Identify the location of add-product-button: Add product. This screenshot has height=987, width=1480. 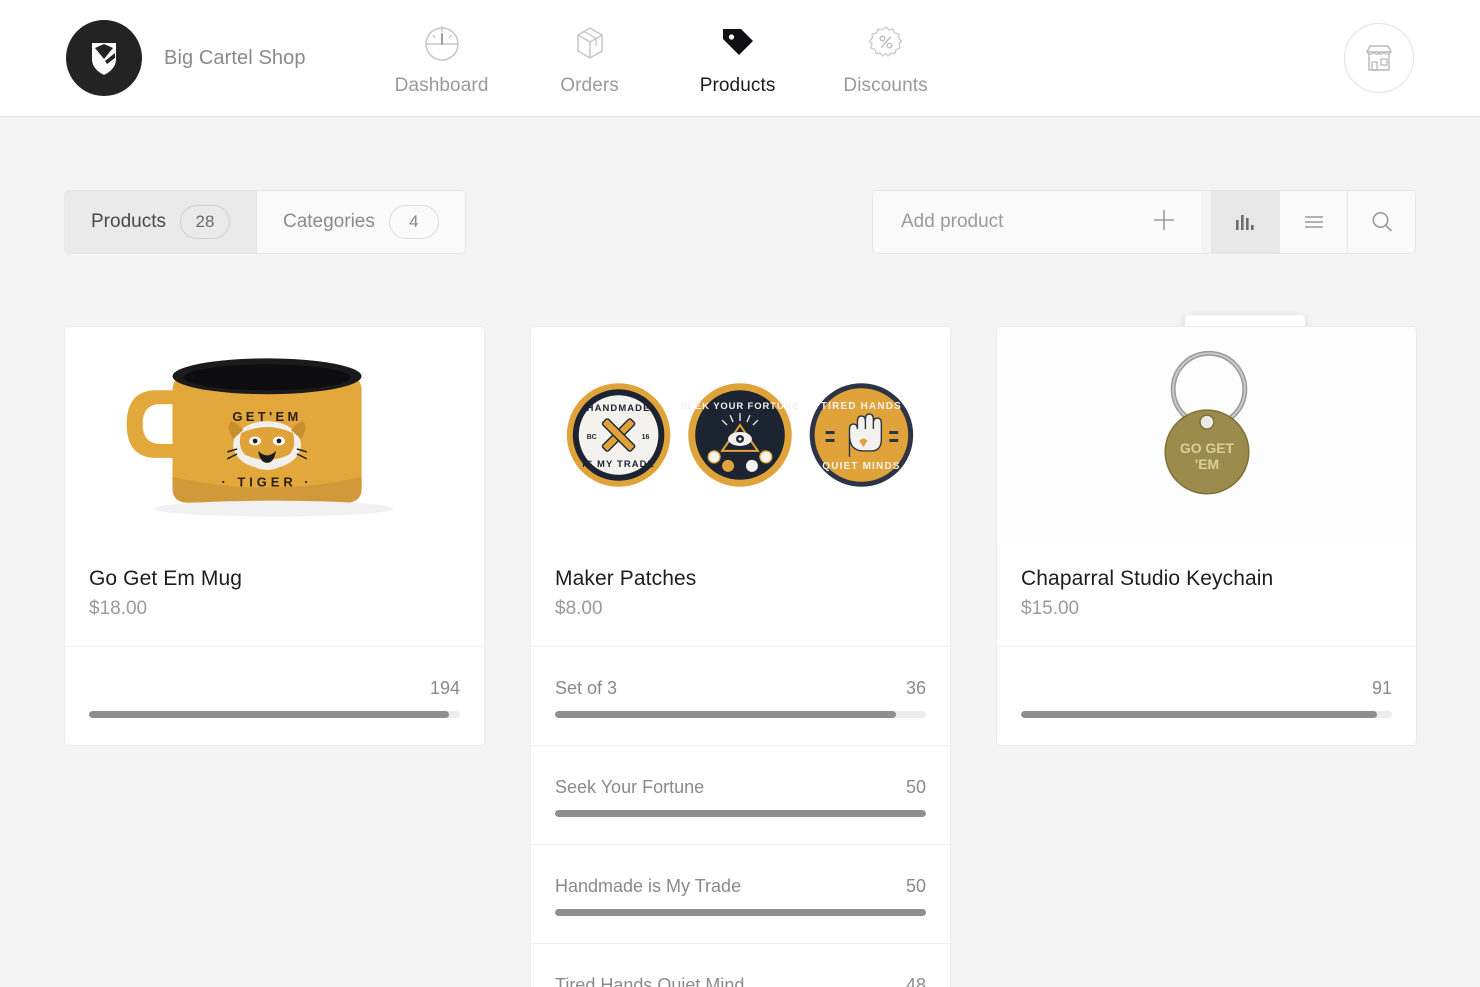
(1037, 222).